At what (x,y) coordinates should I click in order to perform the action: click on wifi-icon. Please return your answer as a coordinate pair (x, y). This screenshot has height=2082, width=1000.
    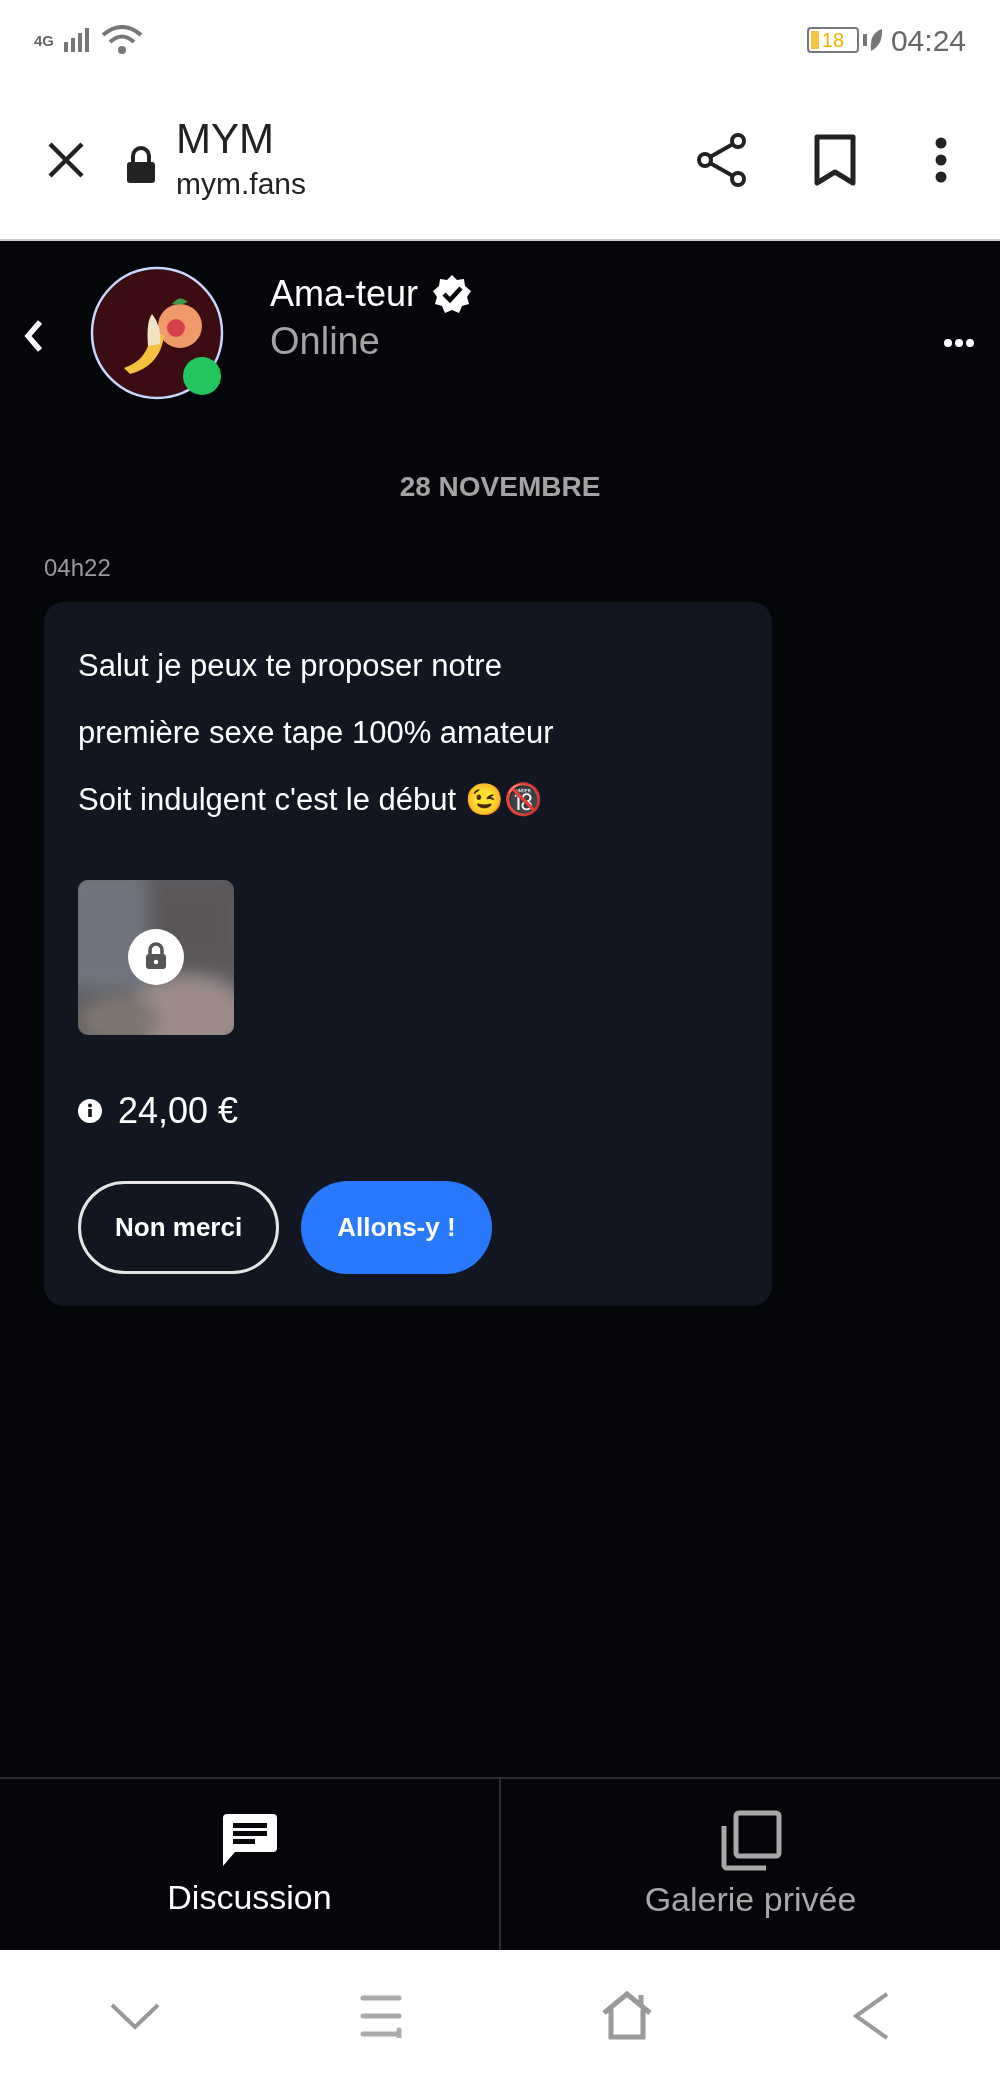
    Looking at the image, I should click on (122, 40).